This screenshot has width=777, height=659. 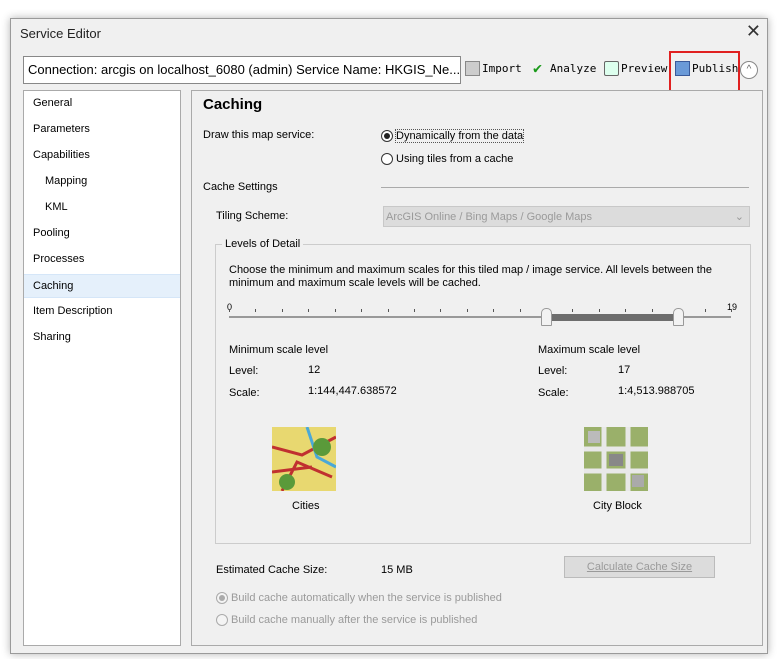 I want to click on min-level-label: Level:, so click(x=244, y=371).